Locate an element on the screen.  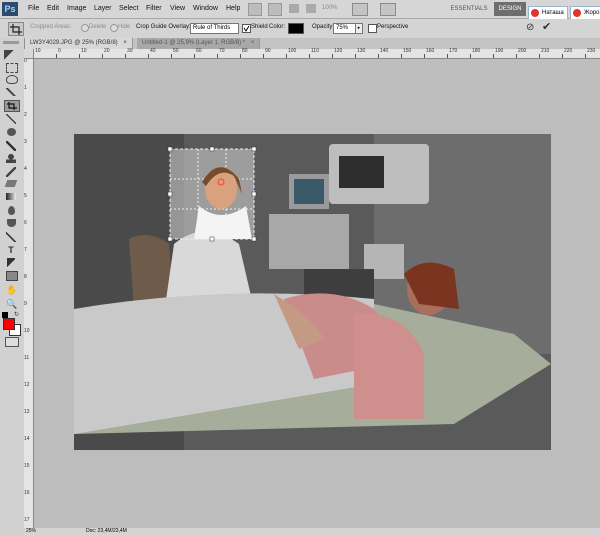
ruler-tick-label: 180 is located at coordinates (476, 51).